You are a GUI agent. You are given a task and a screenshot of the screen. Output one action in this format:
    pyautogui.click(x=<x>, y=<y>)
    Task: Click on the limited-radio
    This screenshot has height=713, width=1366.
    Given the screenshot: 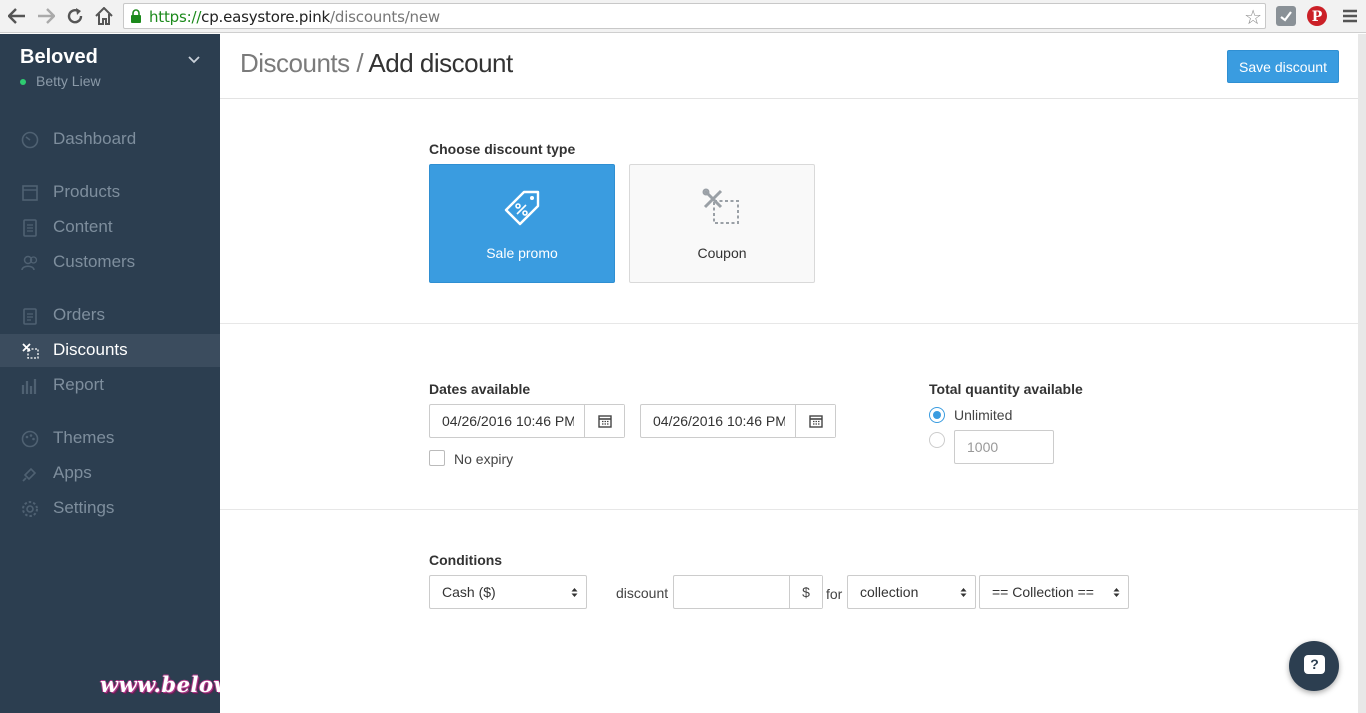 What is the action you would take?
    pyautogui.click(x=937, y=440)
    